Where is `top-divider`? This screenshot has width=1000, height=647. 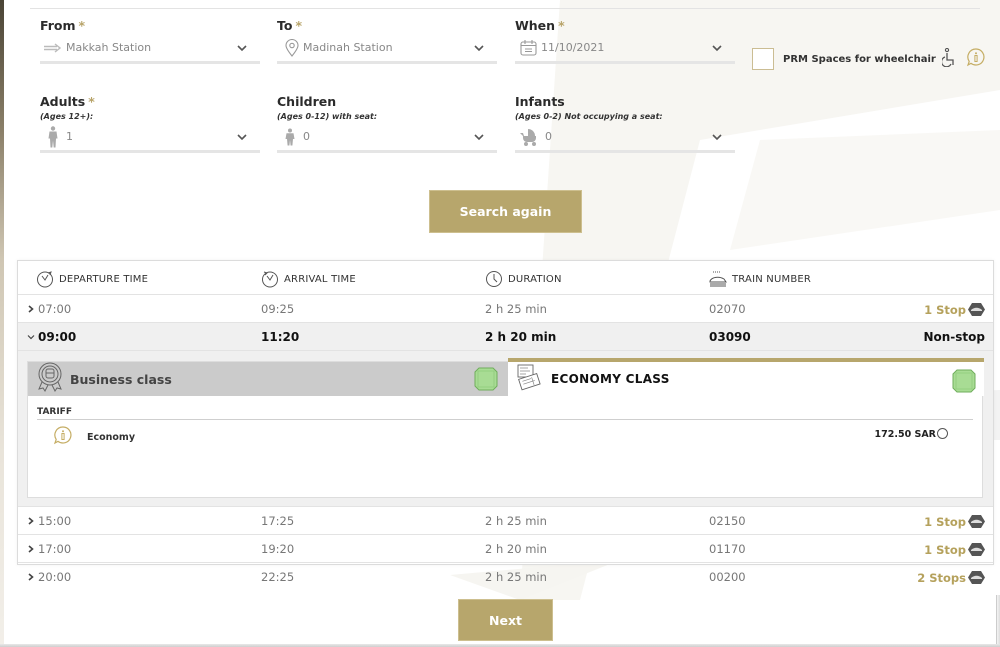
top-divider is located at coordinates (505, 8).